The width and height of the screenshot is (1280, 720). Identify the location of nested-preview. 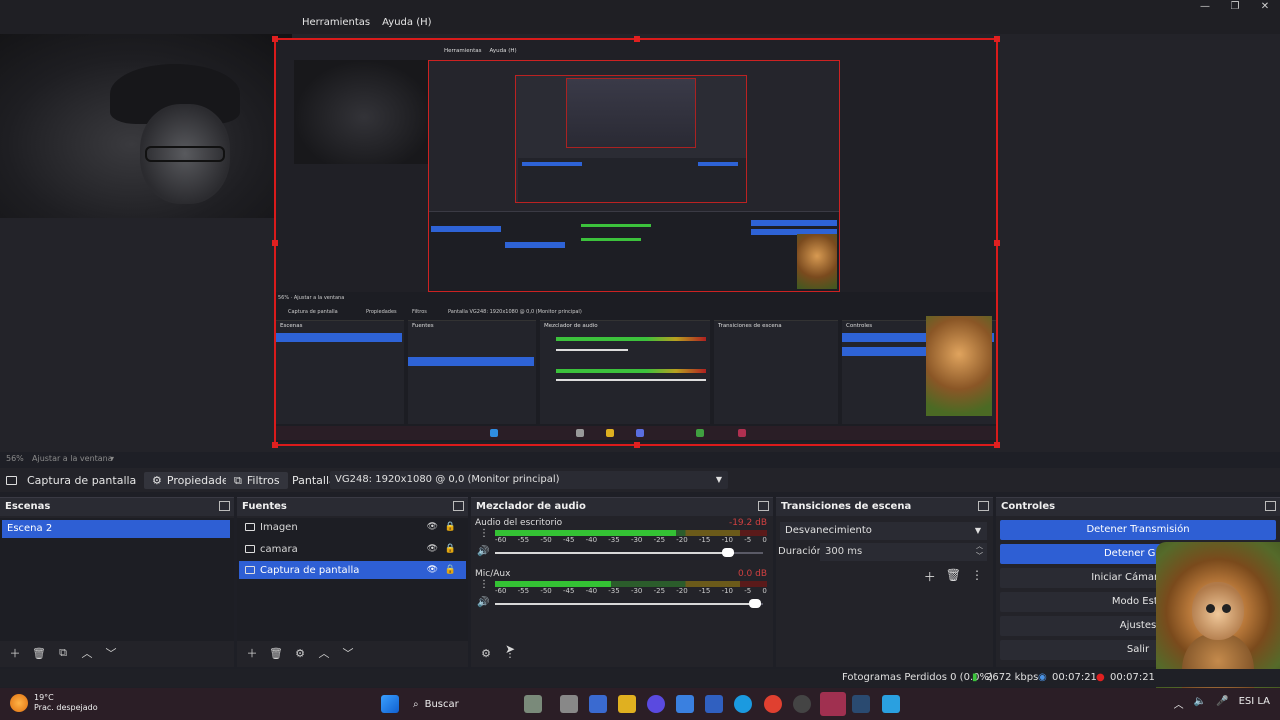
(634, 176).